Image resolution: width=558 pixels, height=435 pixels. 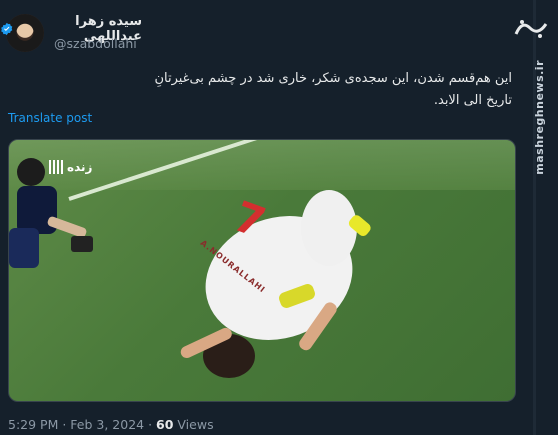 I want to click on tweet-meta: 5:29 PM · Feb 3, 2024 · 60 Views, so click(x=111, y=424).